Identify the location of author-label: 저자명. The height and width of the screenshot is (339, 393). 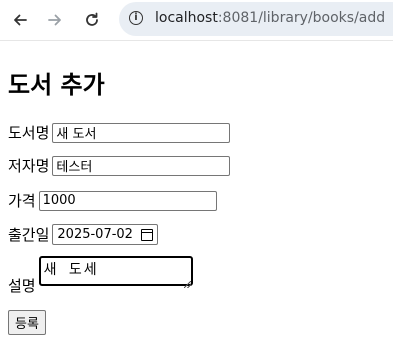
(29, 166).